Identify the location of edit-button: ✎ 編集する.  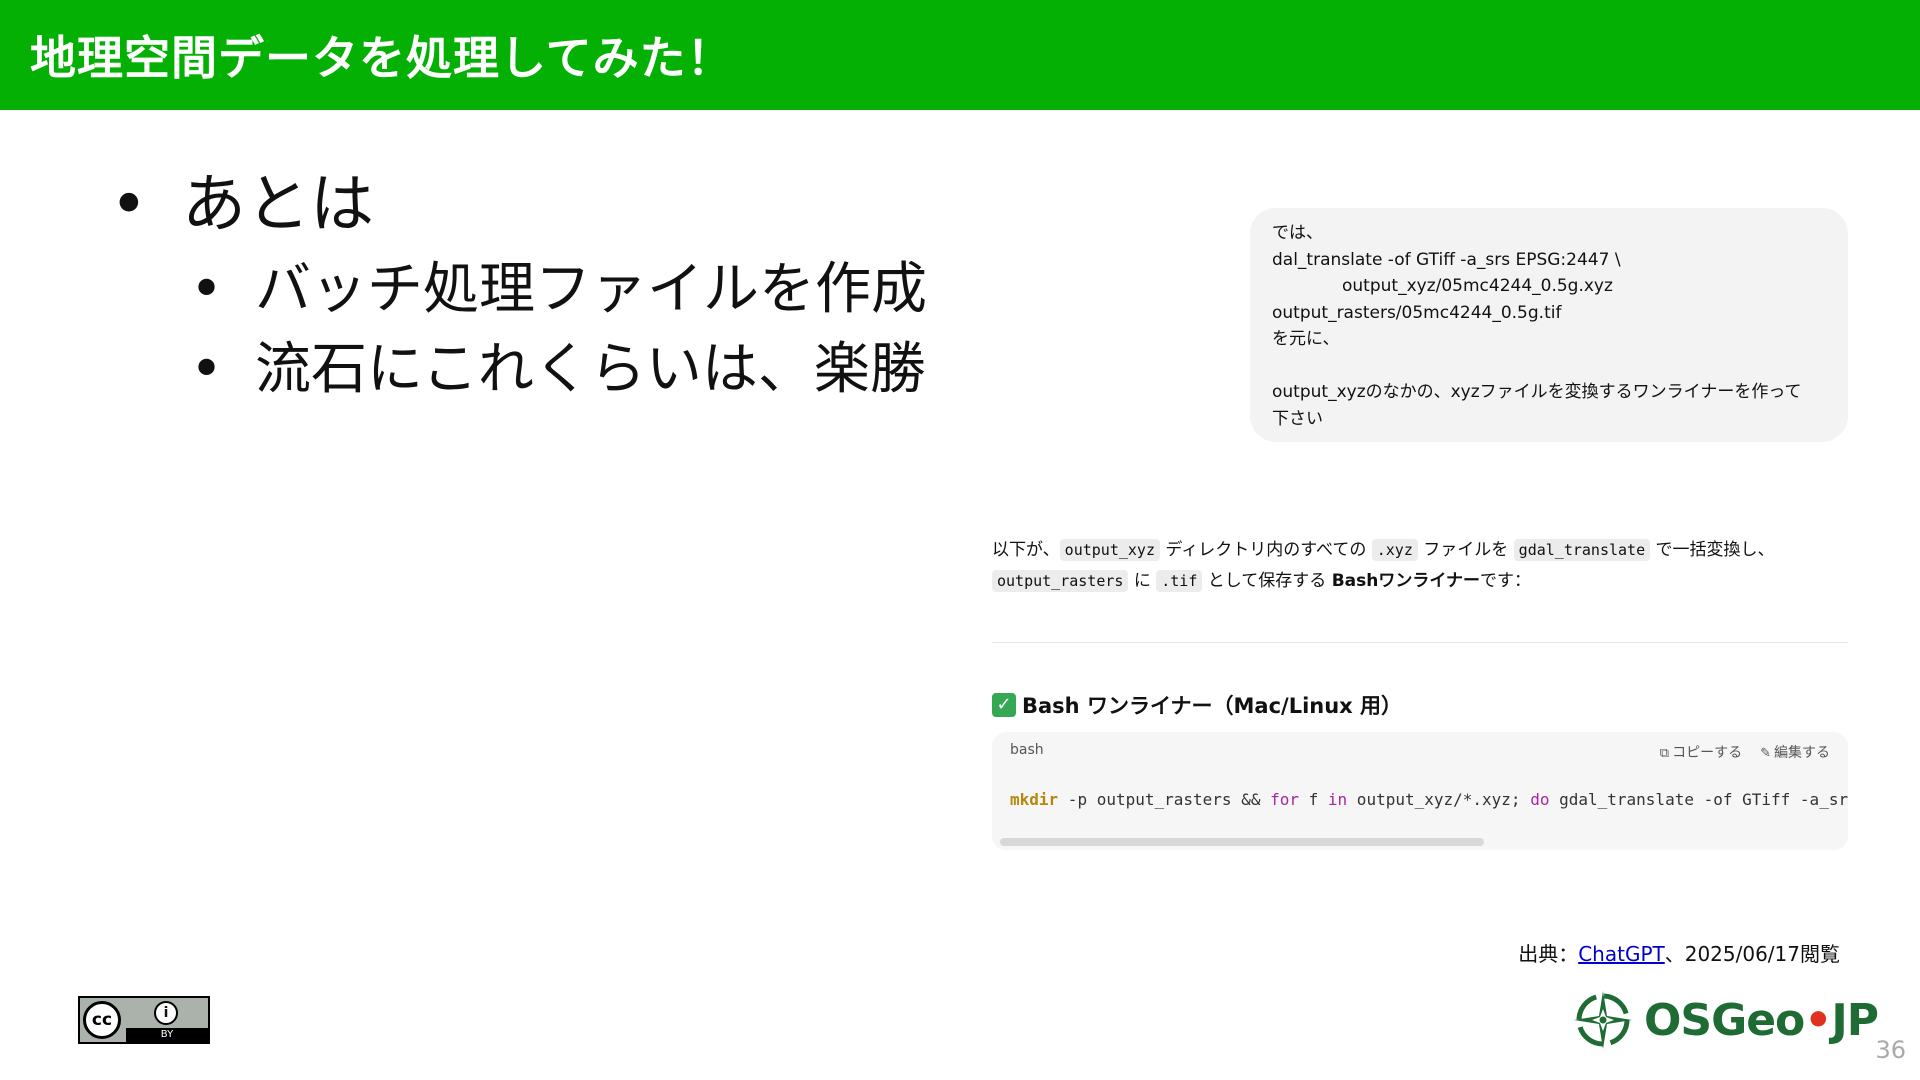
(1795, 752).